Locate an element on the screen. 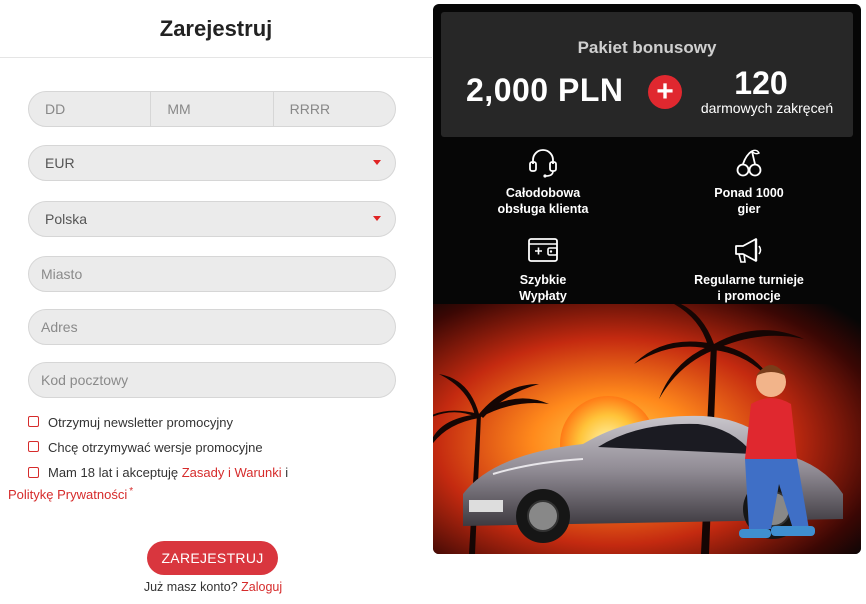 The height and width of the screenshot is (604, 866). dob-day-input: DD is located at coordinates (89, 109).